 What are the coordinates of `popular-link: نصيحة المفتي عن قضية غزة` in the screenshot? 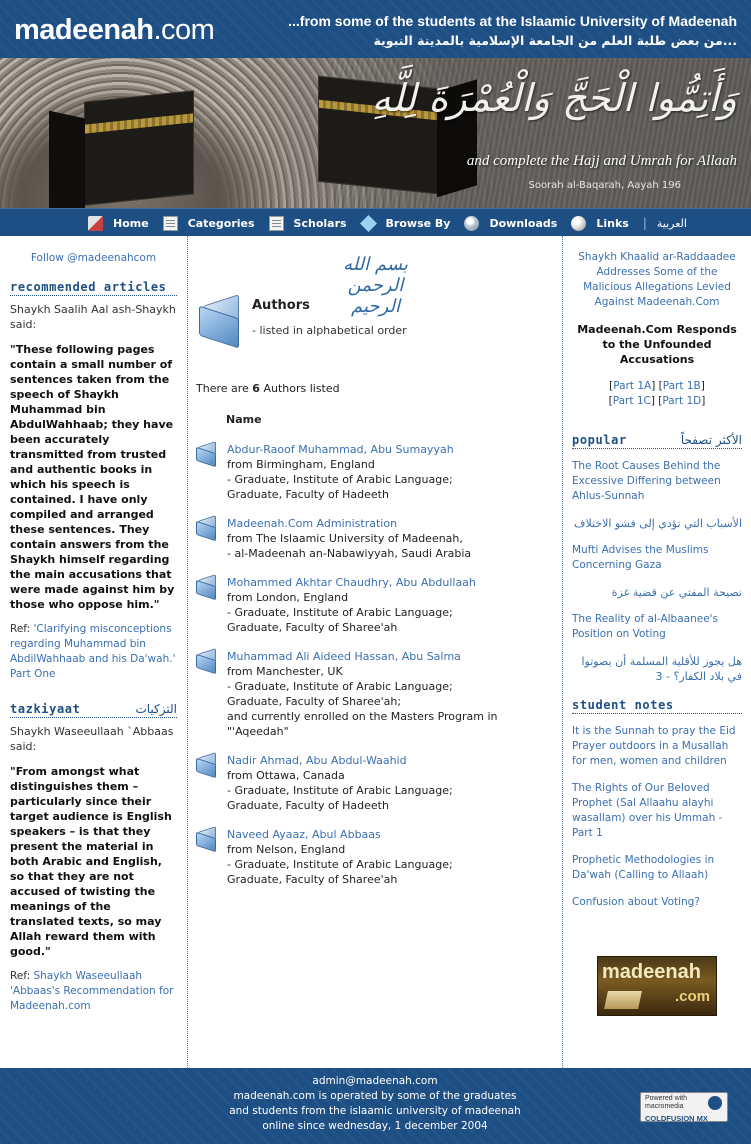 It's located at (657, 592).